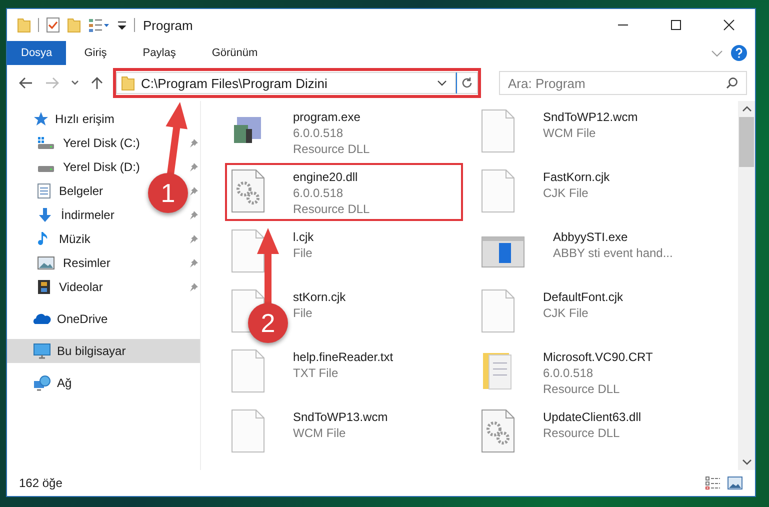  Describe the element at coordinates (95, 53) in the screenshot. I see `ribbon-tab: Giriş` at that location.